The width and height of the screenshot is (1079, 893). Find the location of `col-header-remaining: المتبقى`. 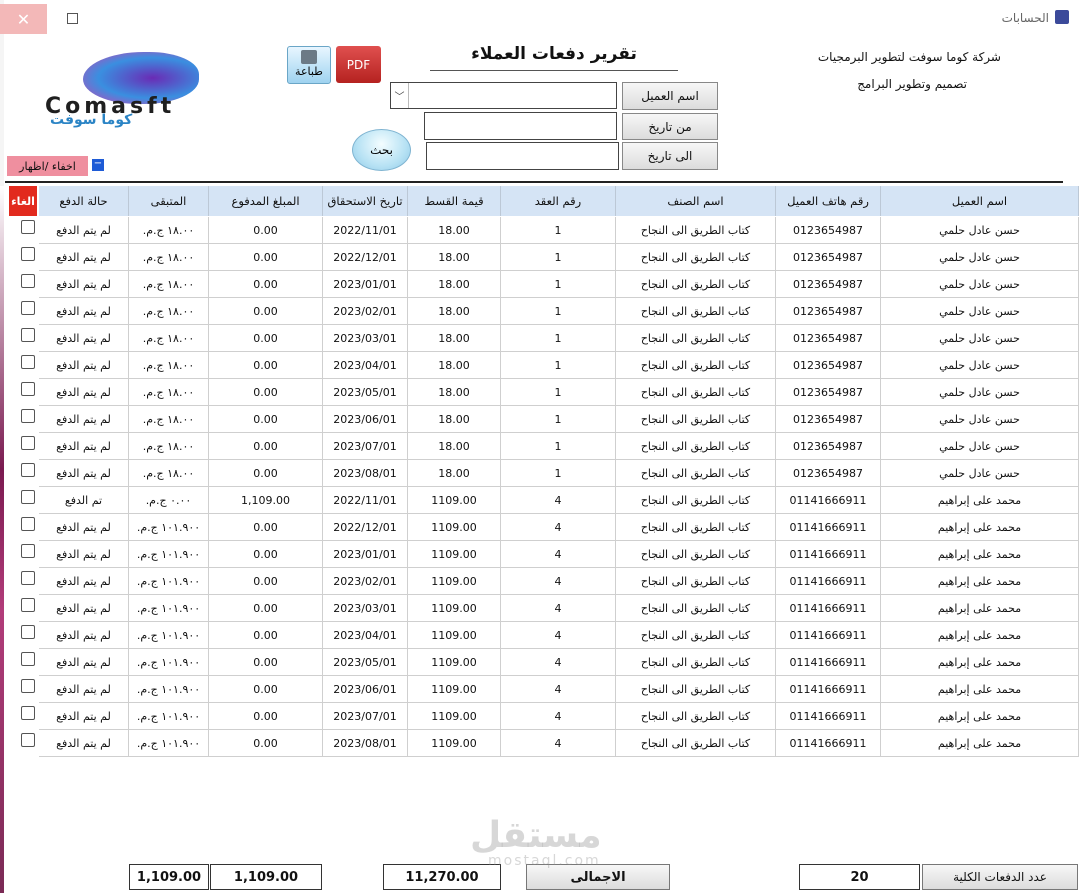

col-header-remaining: المتبقى is located at coordinates (169, 201).